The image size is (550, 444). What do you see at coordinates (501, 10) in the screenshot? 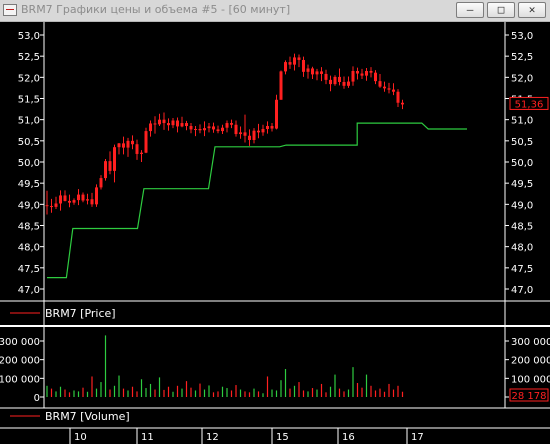
I see `maximize-button: □` at bounding box center [501, 10].